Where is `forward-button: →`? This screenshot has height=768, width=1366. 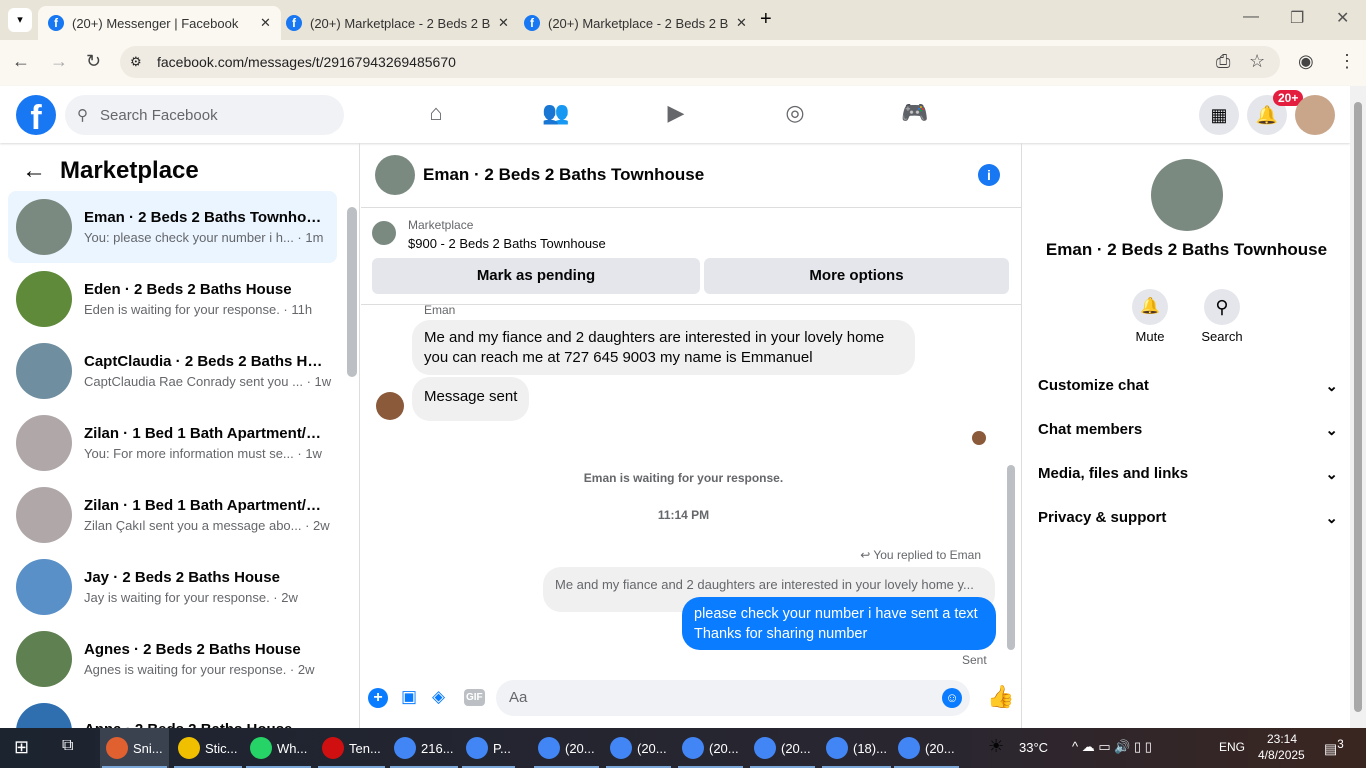 forward-button: → is located at coordinates (59, 61).